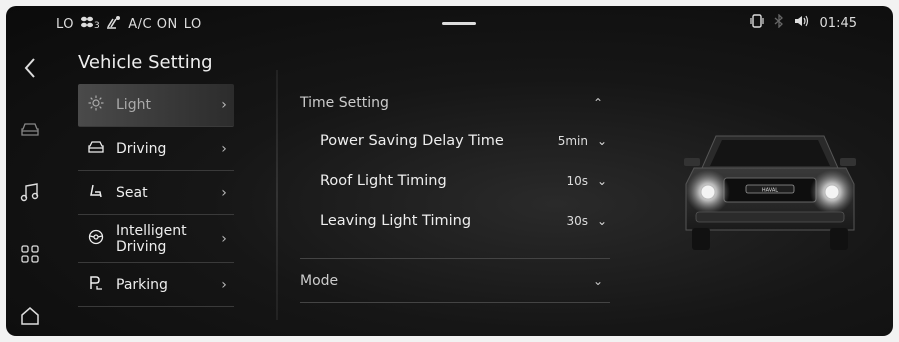 The height and width of the screenshot is (342, 899). Describe the element at coordinates (465, 181) in the screenshot. I see `roof-light-timing-row: Roof Light Timing 10s ⌄` at that location.